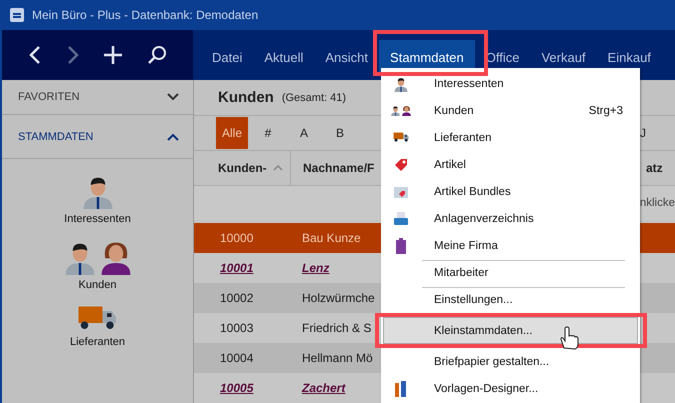 The height and width of the screenshot is (403, 675). Describe the element at coordinates (304, 133) in the screenshot. I see `letter-filter-tab: A` at that location.